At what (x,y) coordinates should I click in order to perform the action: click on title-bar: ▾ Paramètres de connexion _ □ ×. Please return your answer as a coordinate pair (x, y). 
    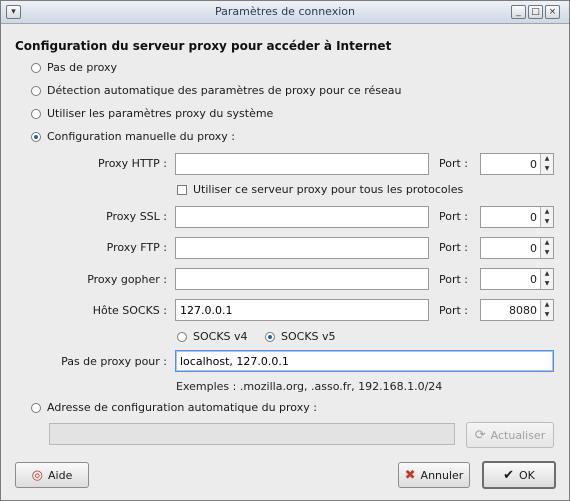
    Looking at the image, I should click on (285, 12).